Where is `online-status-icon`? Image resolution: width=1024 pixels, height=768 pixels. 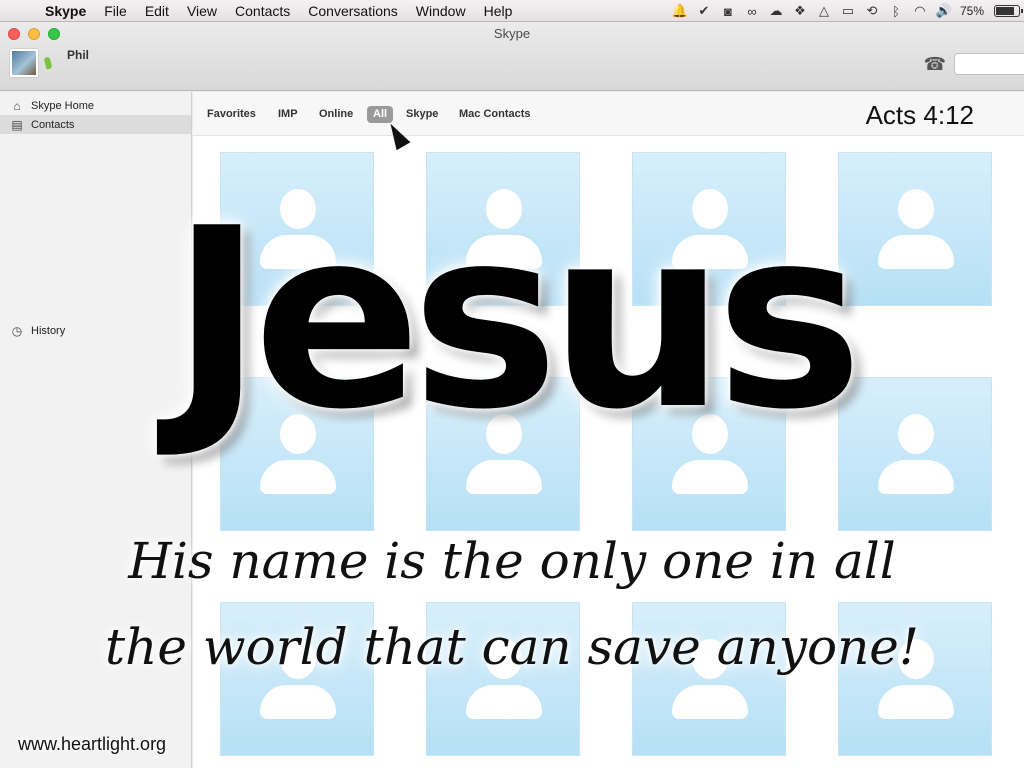
online-status-icon is located at coordinates (48, 63).